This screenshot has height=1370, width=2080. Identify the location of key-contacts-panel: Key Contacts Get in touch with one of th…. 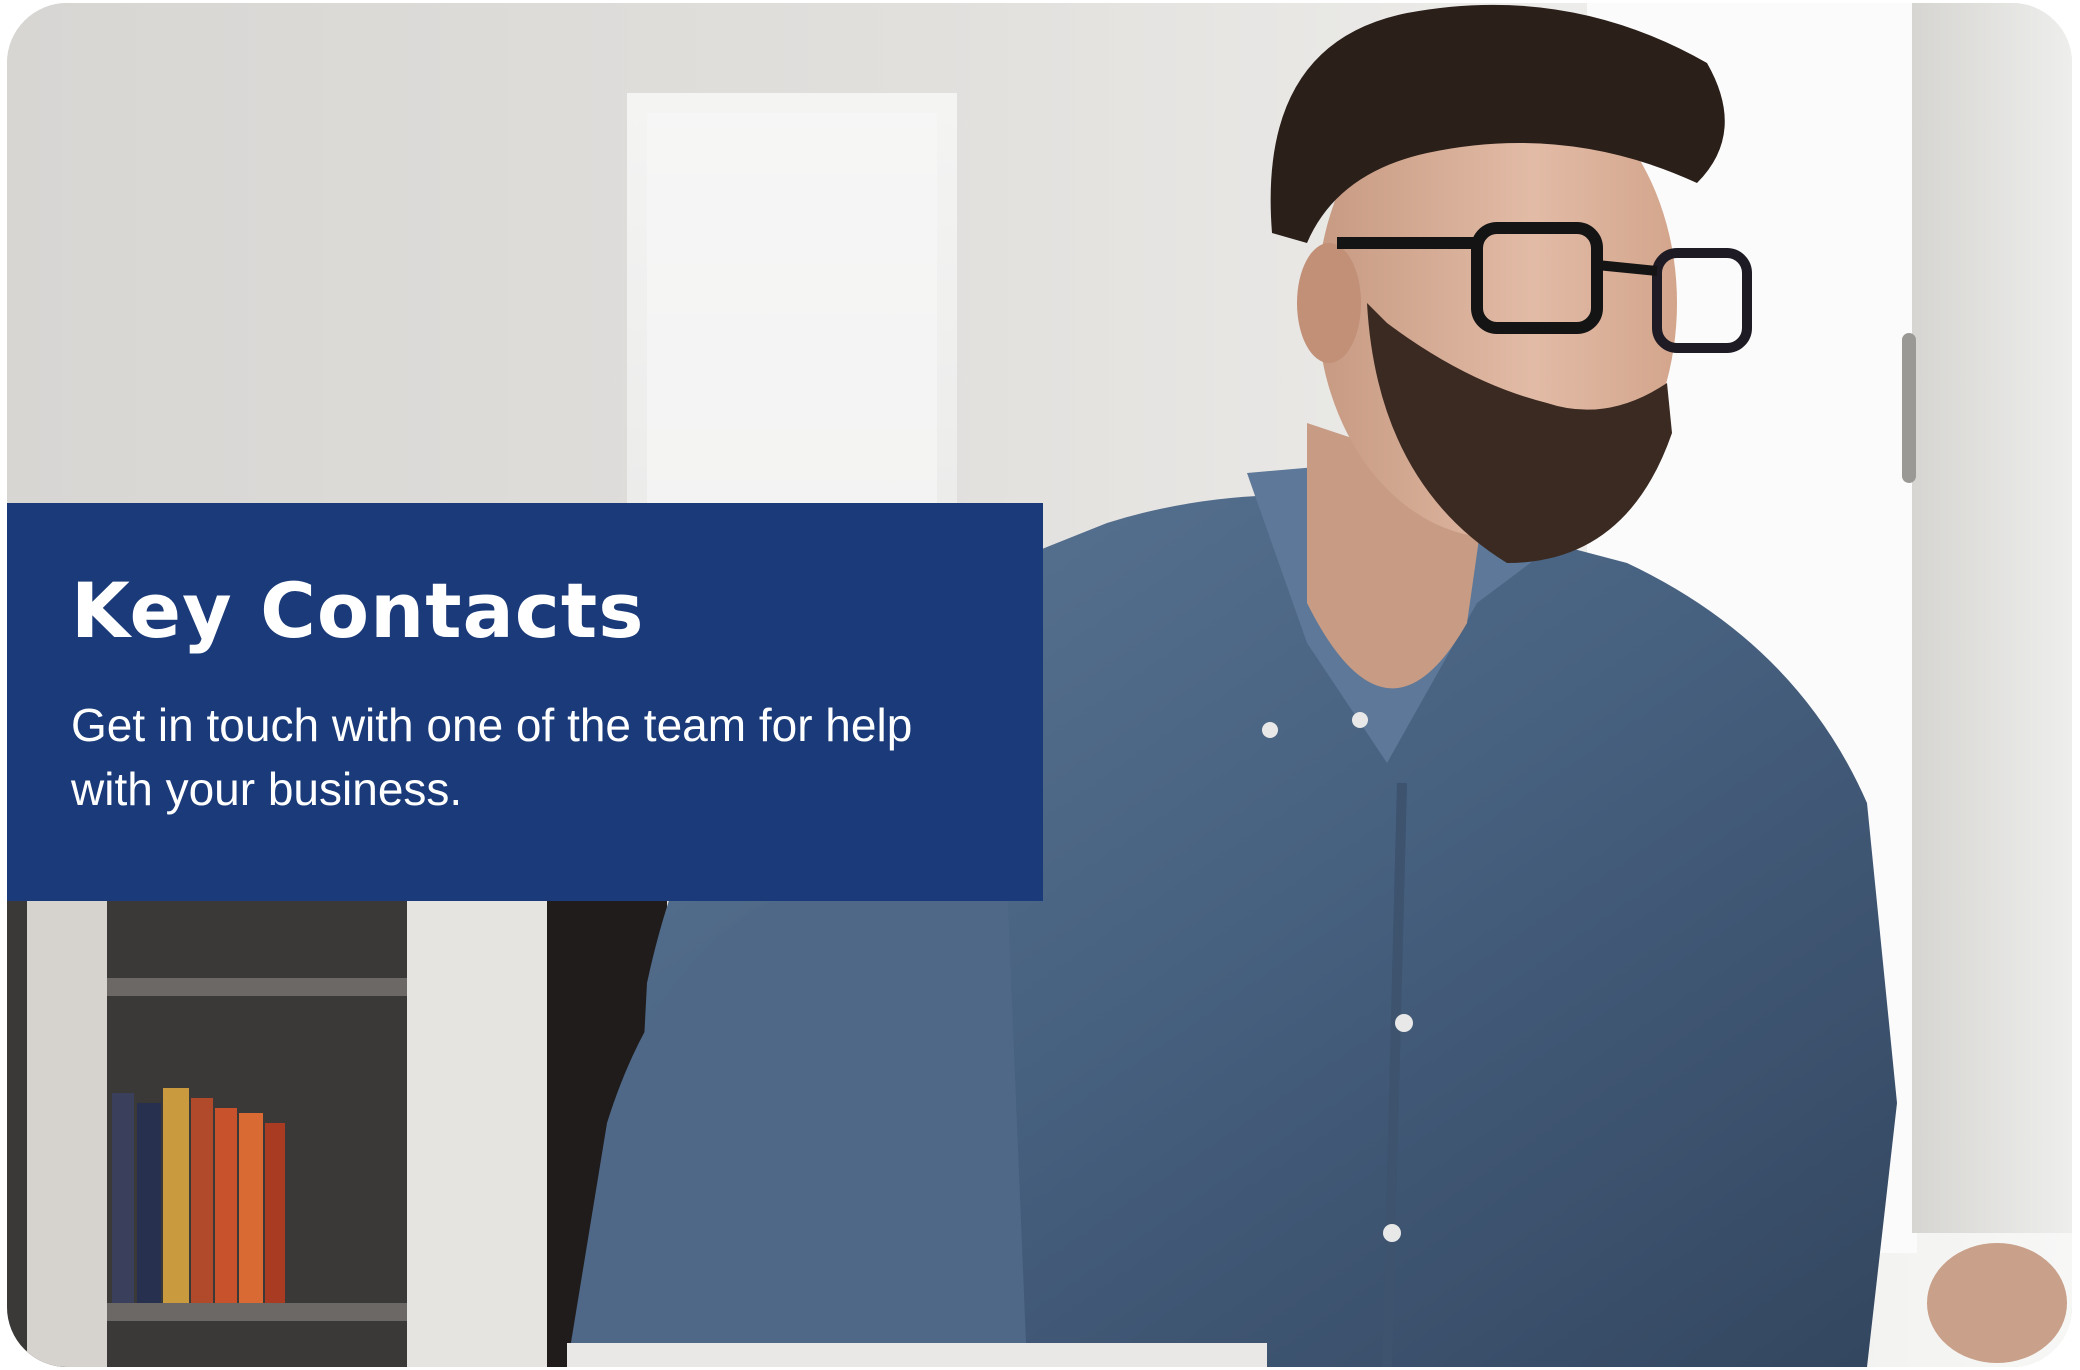
(525, 702).